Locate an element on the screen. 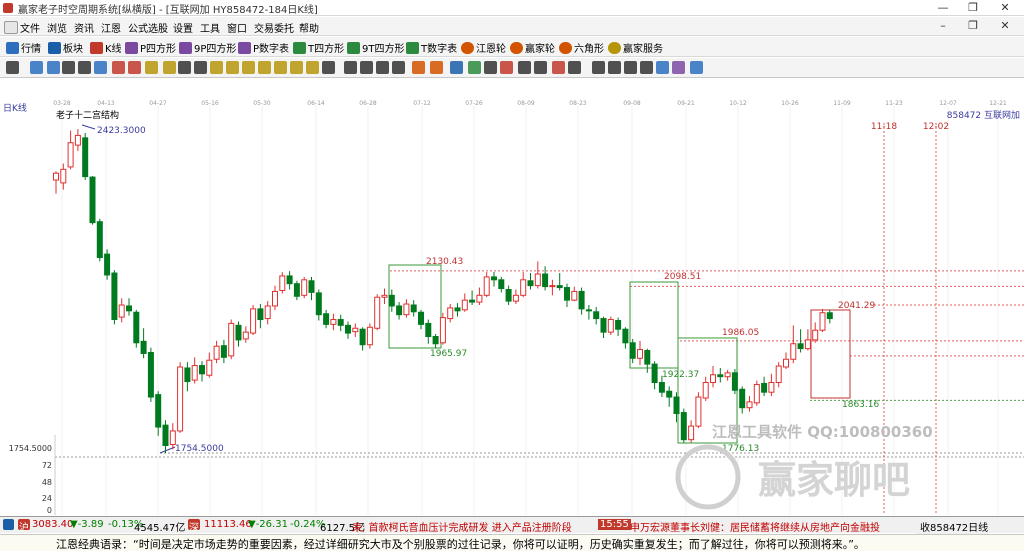  child-close-button: ✕ is located at coordinates (1005, 25).